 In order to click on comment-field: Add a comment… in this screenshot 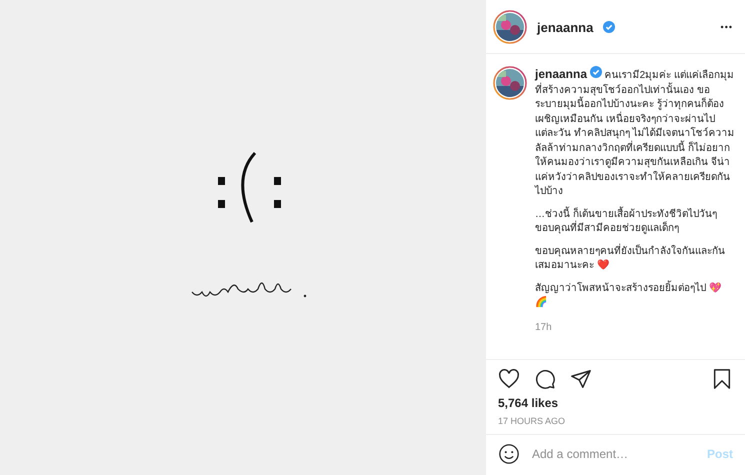, I will do `click(613, 454)`.